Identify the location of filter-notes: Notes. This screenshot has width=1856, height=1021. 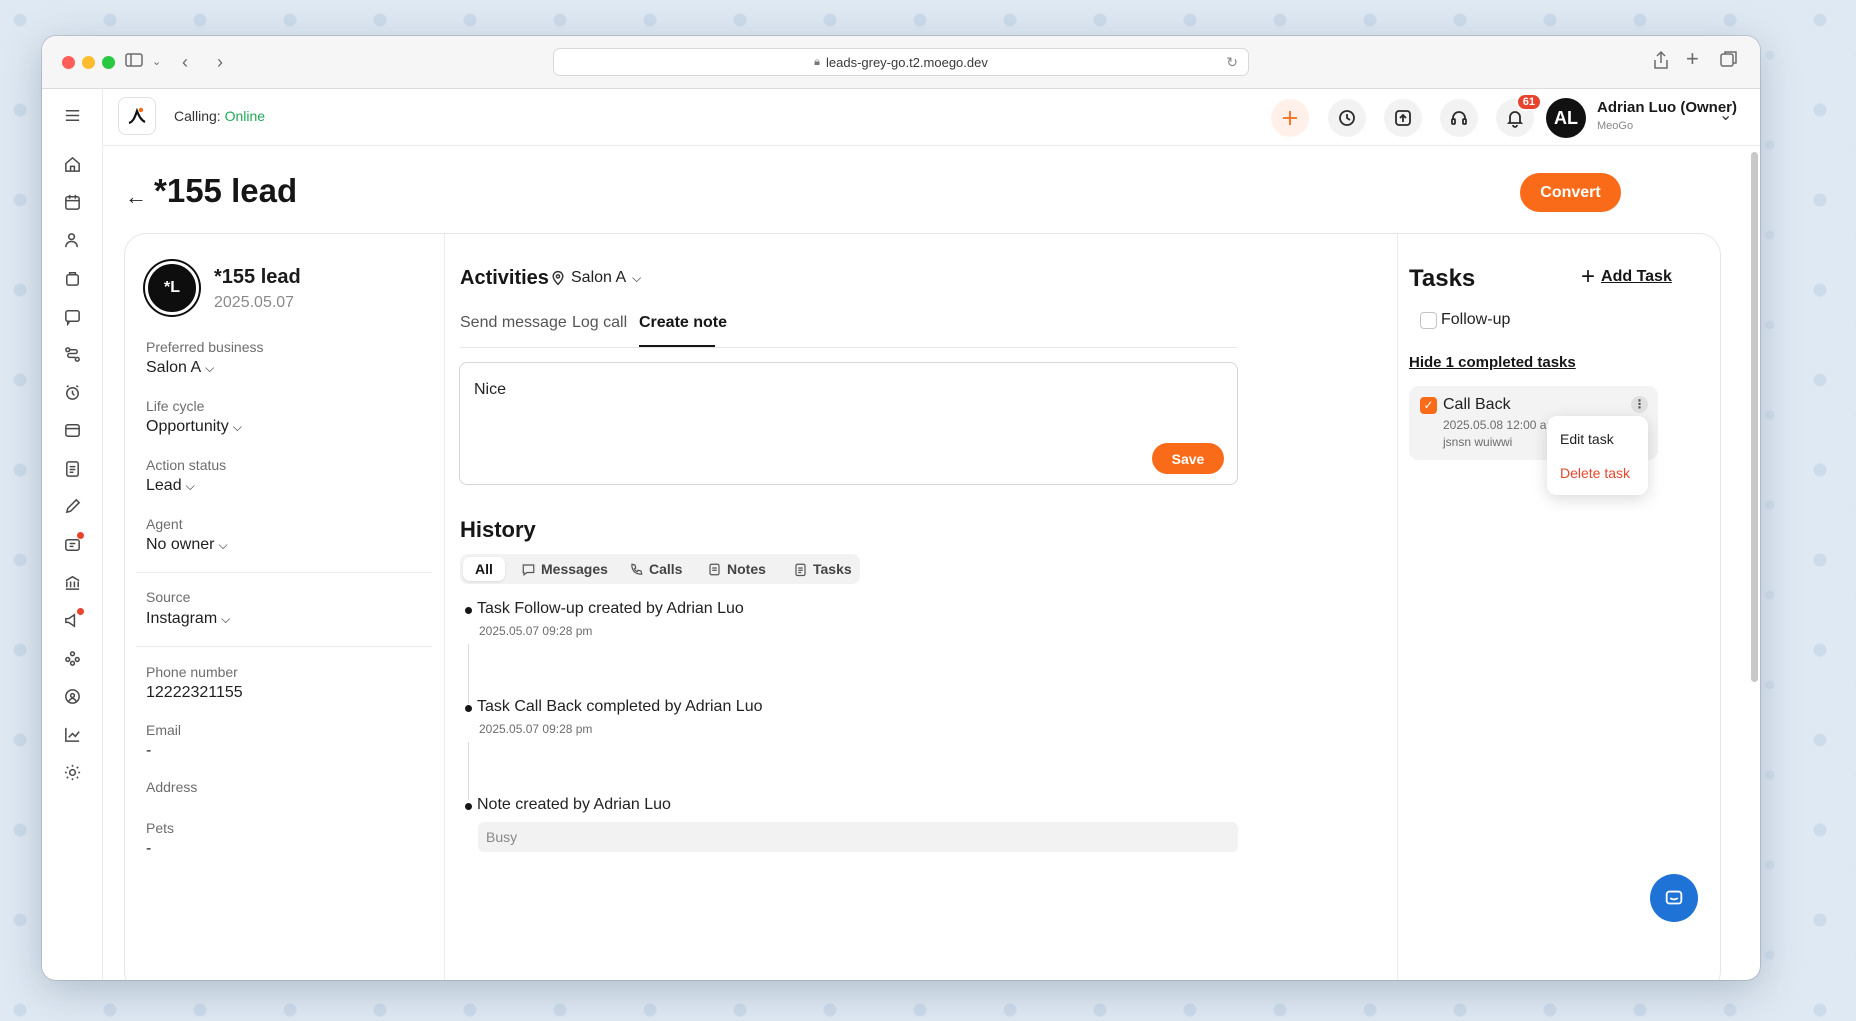
(736, 569).